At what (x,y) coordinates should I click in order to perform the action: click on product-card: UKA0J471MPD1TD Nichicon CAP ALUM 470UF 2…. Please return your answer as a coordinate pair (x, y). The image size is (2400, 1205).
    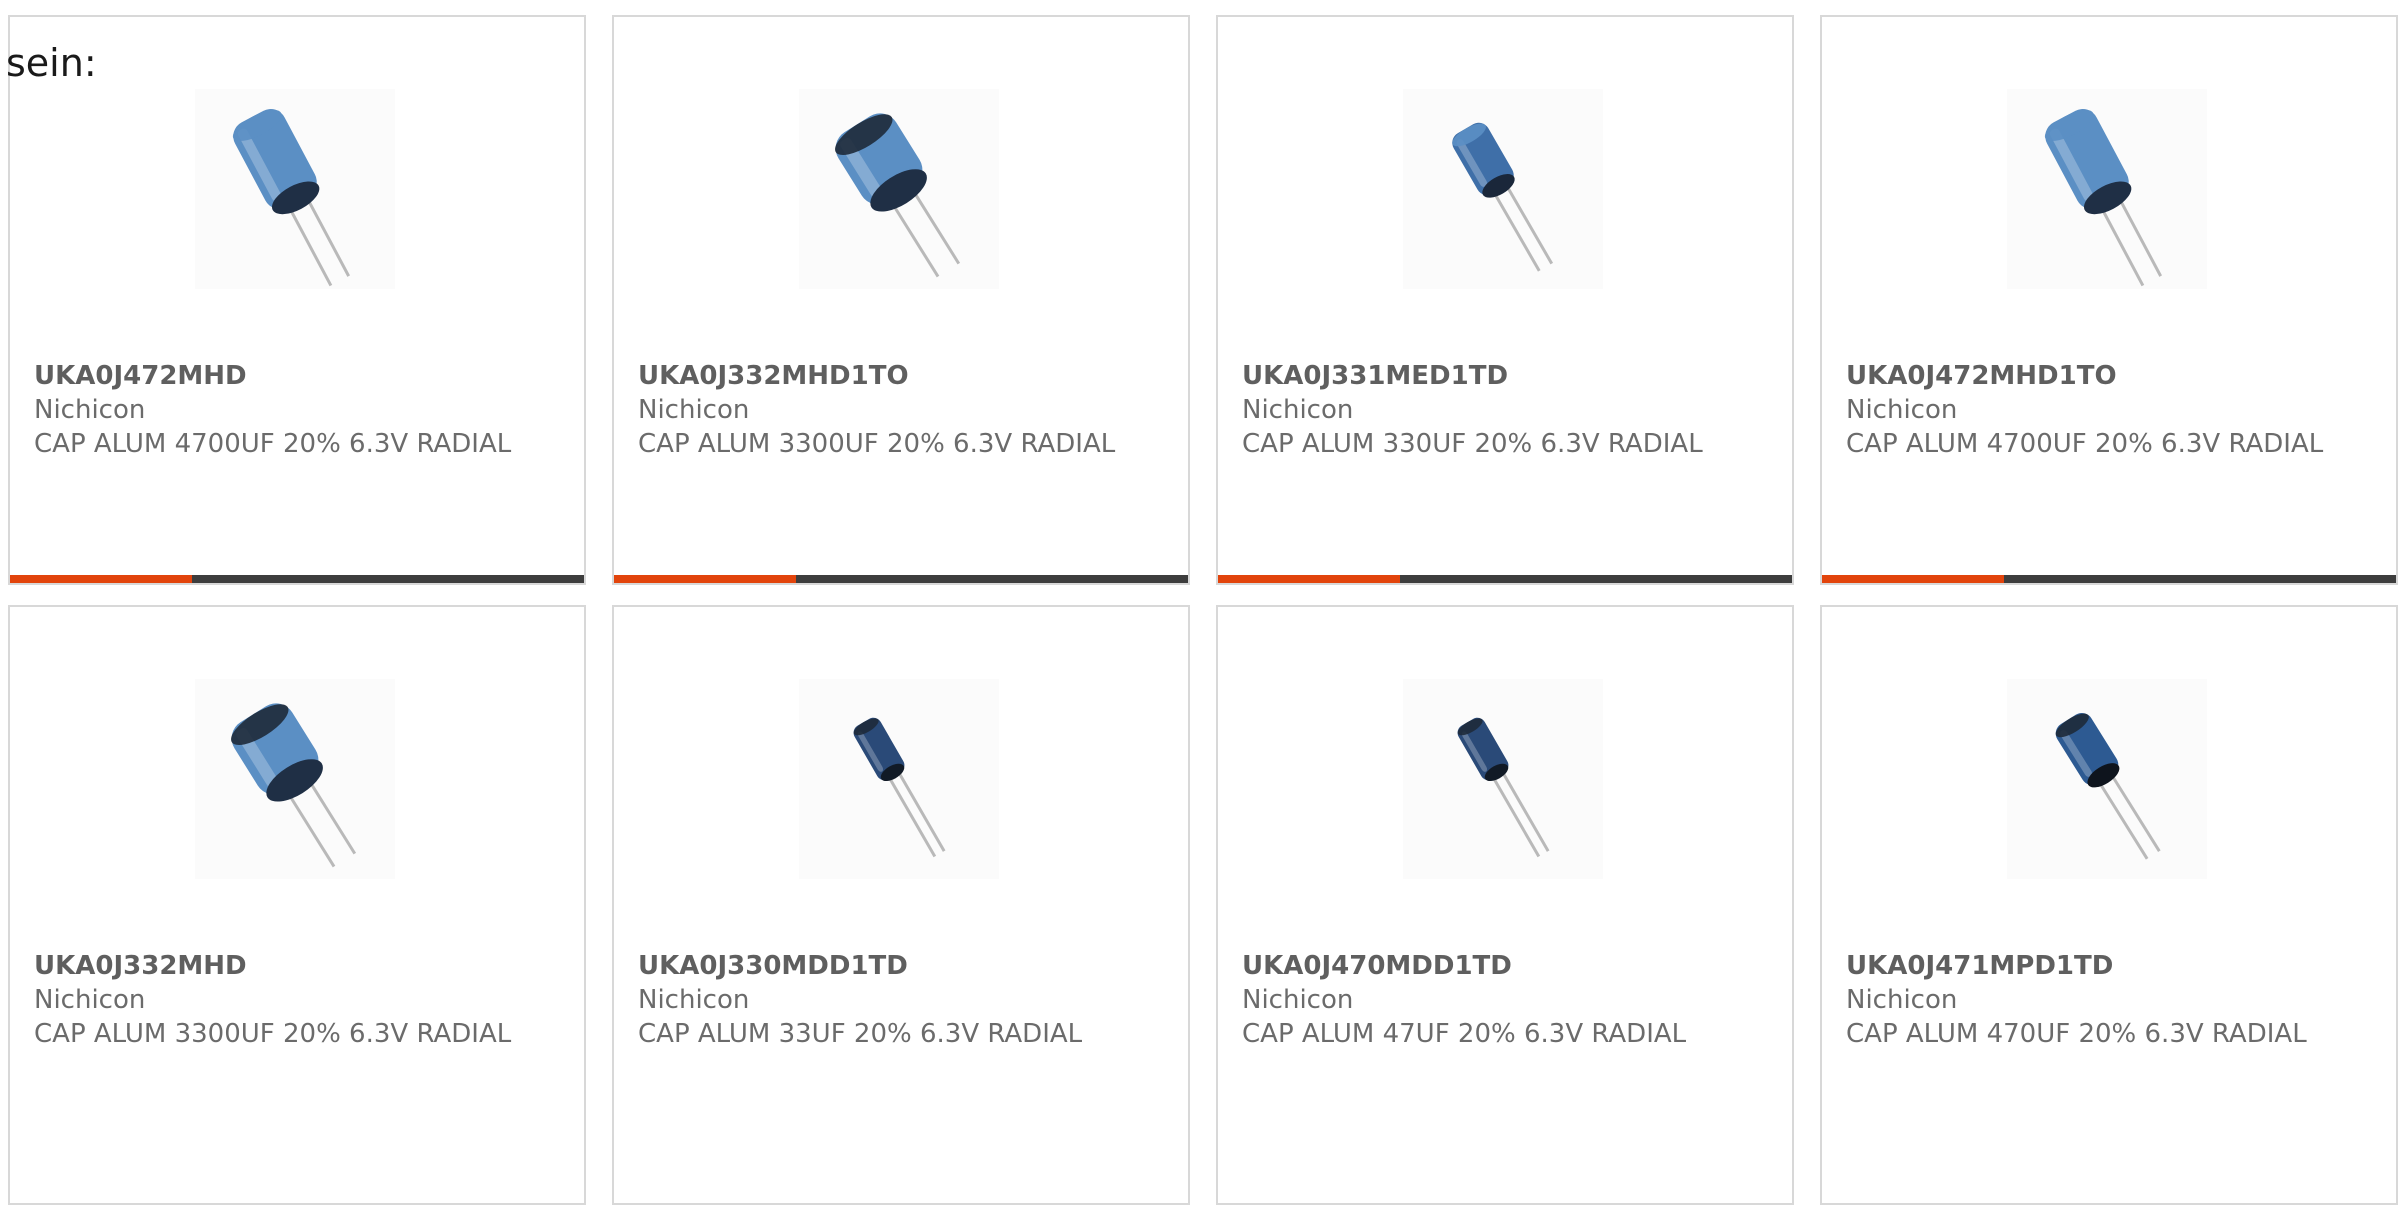
    Looking at the image, I should click on (2109, 905).